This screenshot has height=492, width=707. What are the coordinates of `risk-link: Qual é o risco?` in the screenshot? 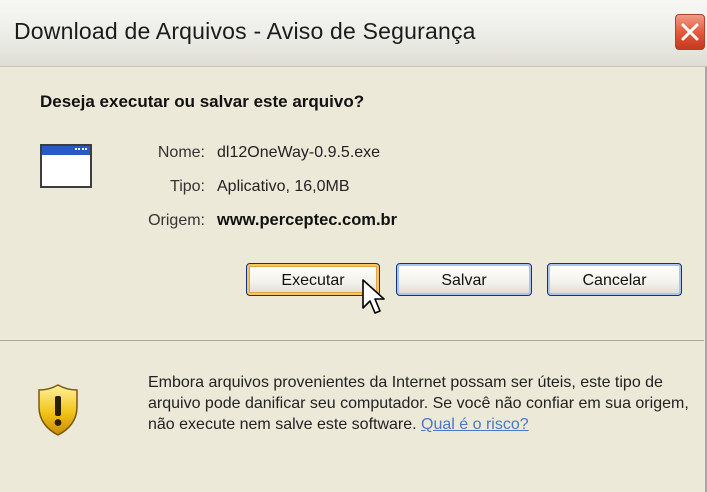 It's located at (475, 424).